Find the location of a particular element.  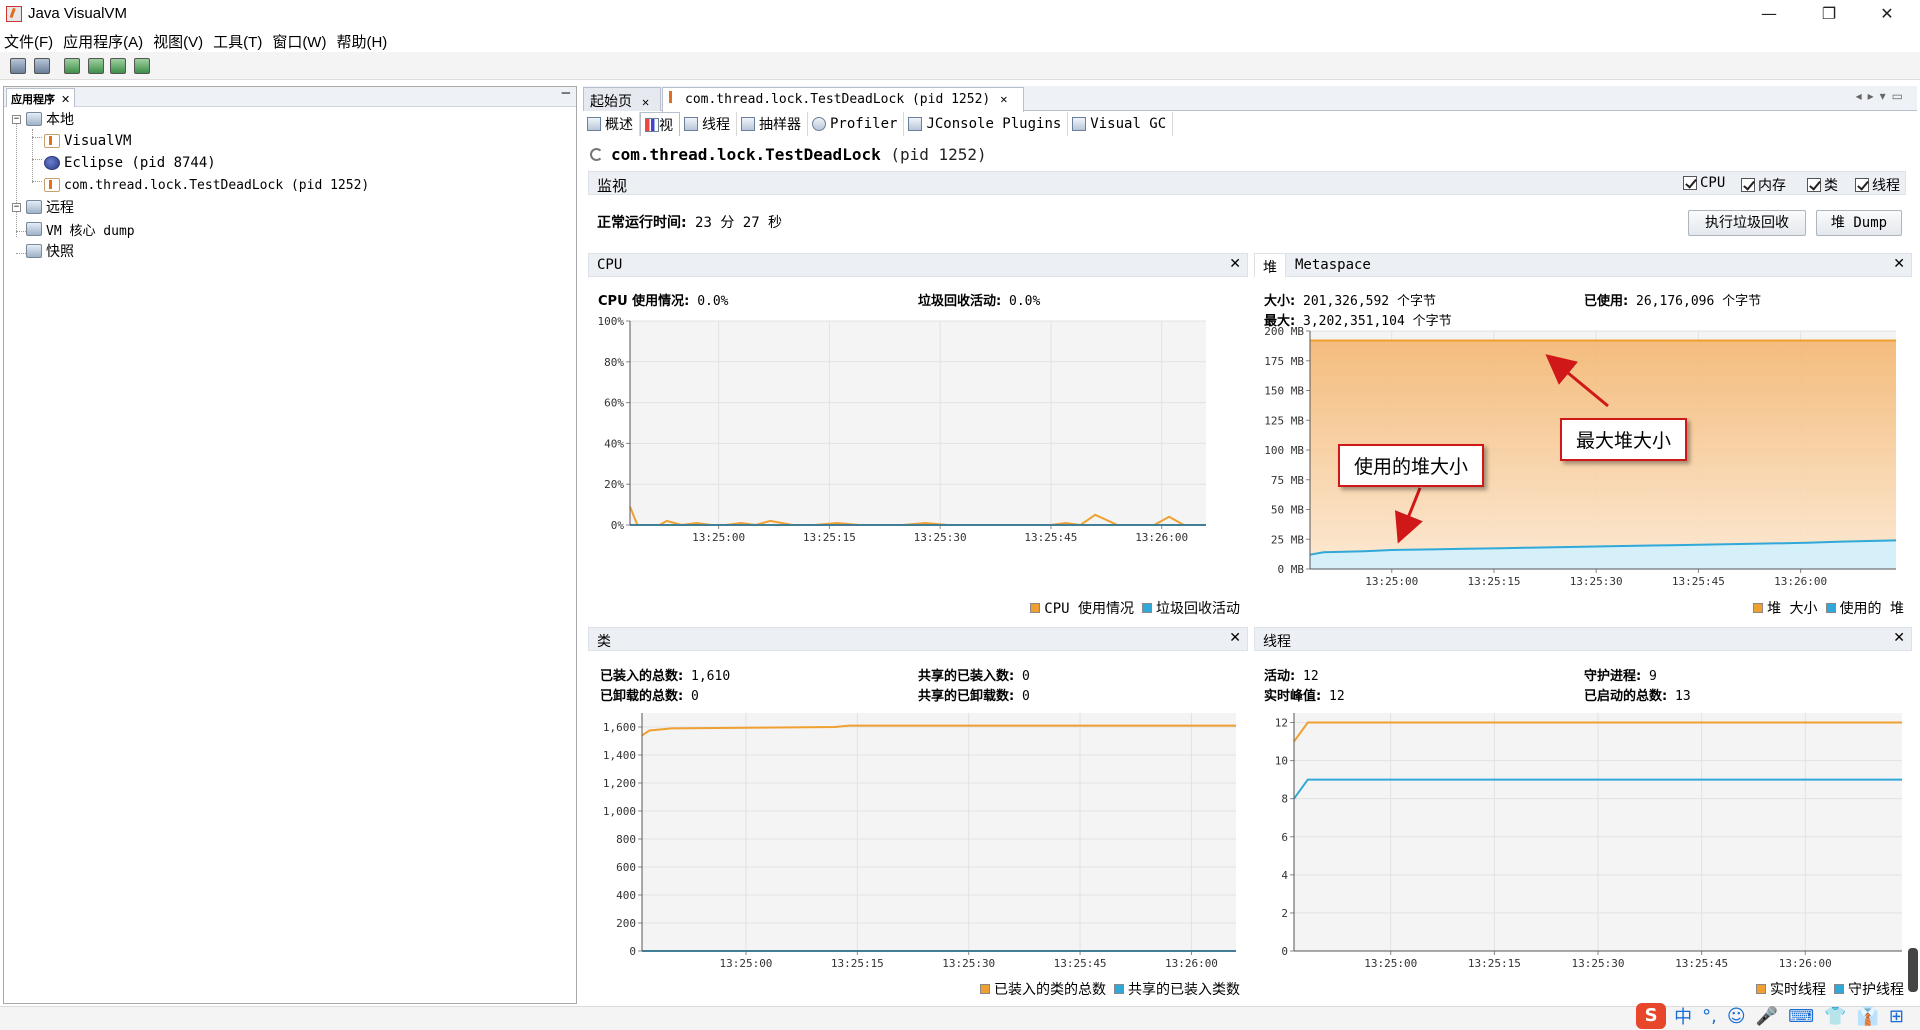

y-tick-label: 0 is located at coordinates (1284, 951).